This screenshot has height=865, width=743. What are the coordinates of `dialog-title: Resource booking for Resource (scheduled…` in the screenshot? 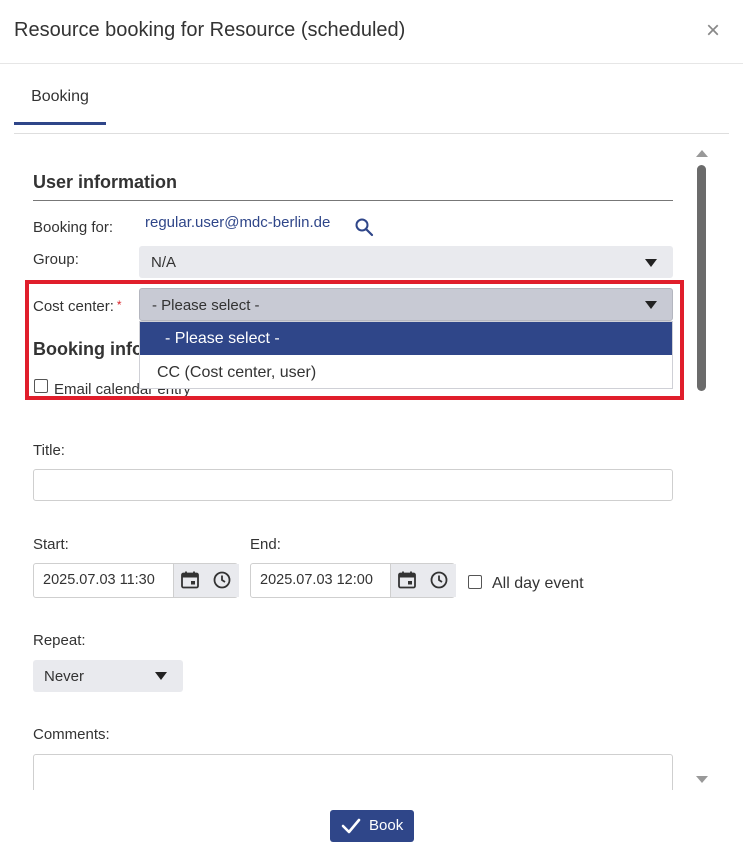 It's located at (210, 30).